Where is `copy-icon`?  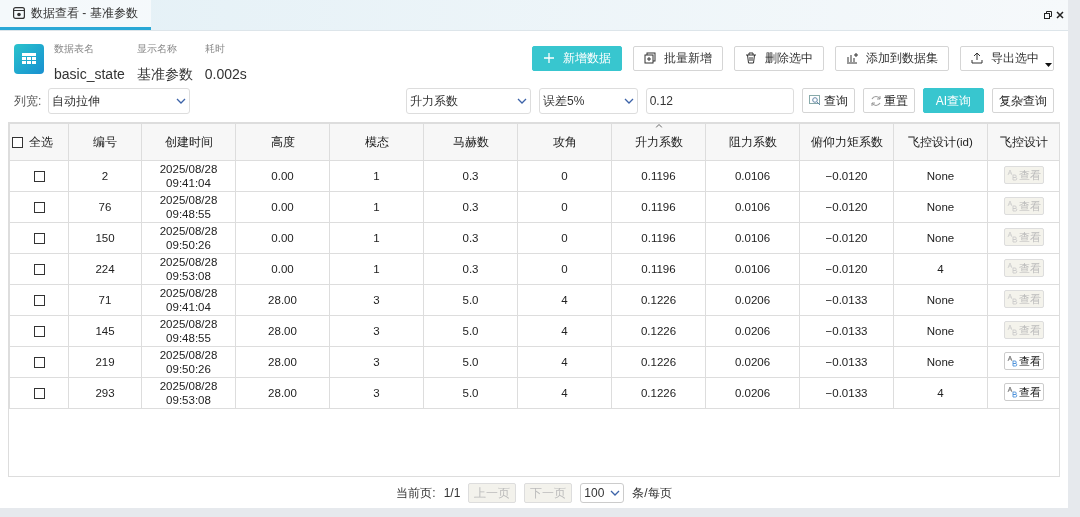
copy-icon is located at coordinates (650, 58).